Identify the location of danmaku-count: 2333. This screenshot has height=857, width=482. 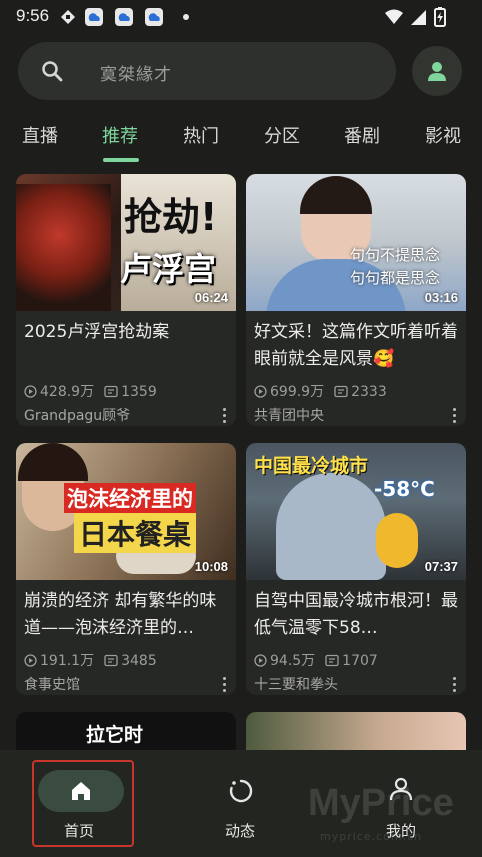
(369, 392).